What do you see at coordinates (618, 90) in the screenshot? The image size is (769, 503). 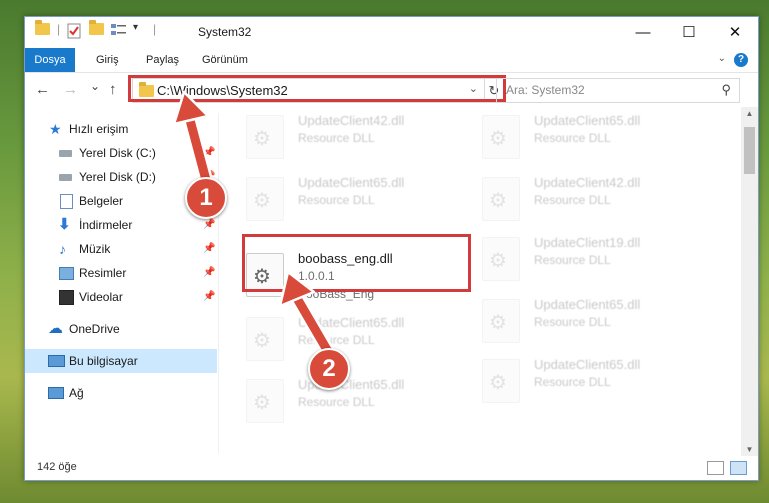 I see `search-box: Ara: System32 ⚲` at bounding box center [618, 90].